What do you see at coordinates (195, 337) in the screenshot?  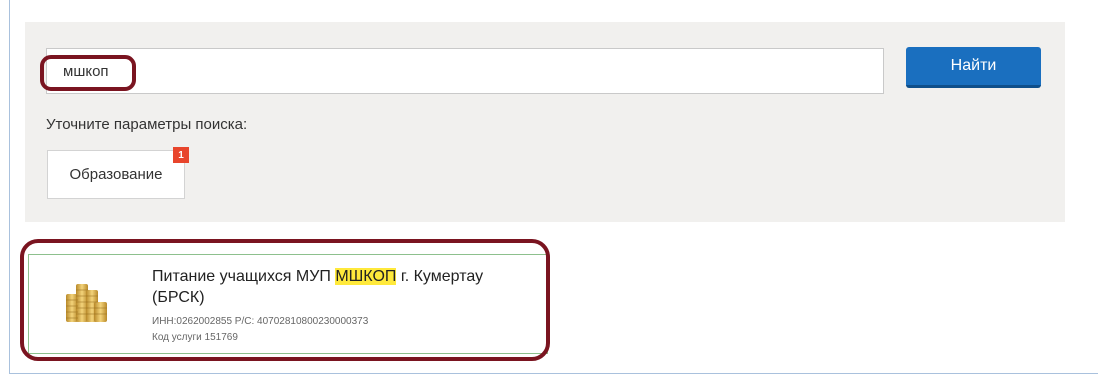 I see `result-service-code: Код услуги 151769` at bounding box center [195, 337].